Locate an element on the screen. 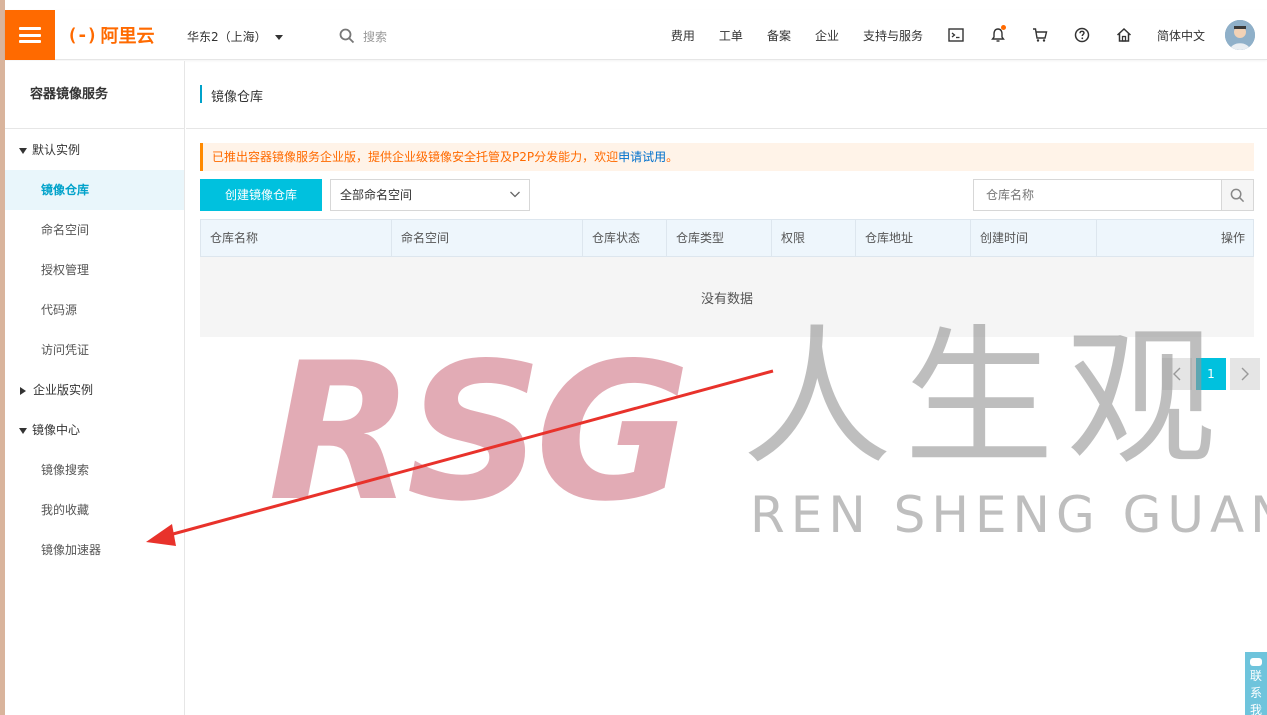 The image size is (1267, 715). sidebar-group-label: 默认实例 is located at coordinates (56, 150).